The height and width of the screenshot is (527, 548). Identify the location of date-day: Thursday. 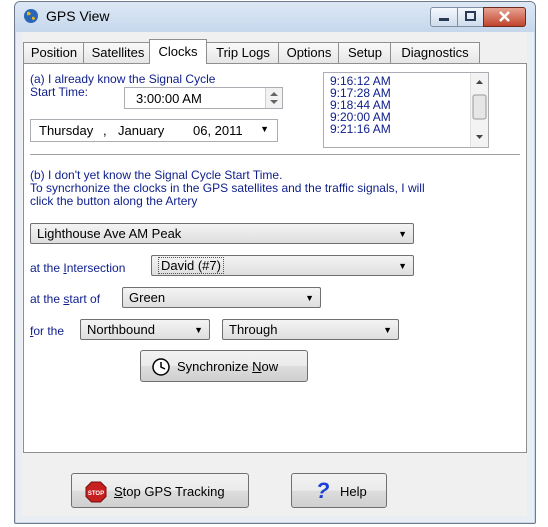
(66, 130).